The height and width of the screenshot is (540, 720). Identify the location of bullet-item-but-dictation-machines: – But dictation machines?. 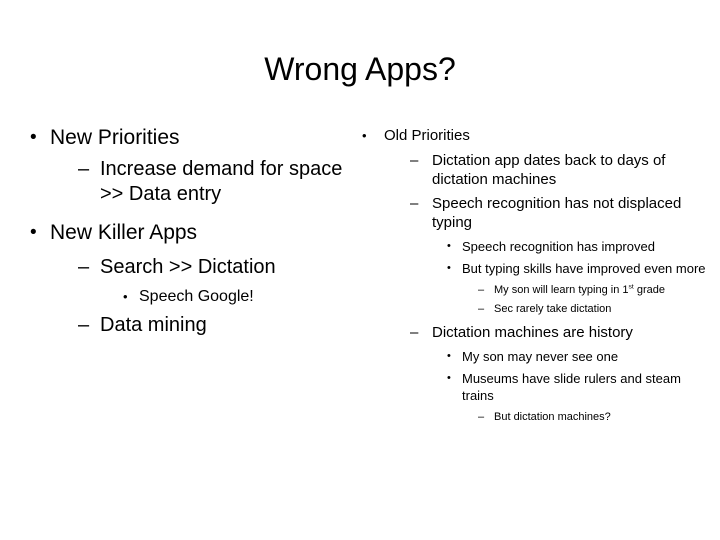
(537, 417).